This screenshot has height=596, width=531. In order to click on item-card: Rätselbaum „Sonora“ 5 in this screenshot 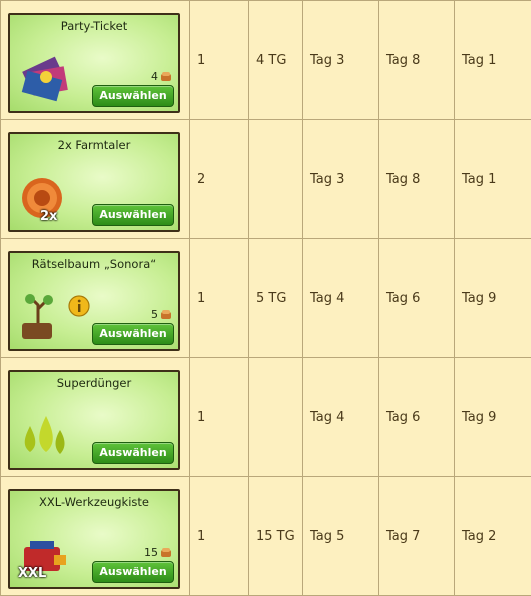, I will do `click(94, 301)`.